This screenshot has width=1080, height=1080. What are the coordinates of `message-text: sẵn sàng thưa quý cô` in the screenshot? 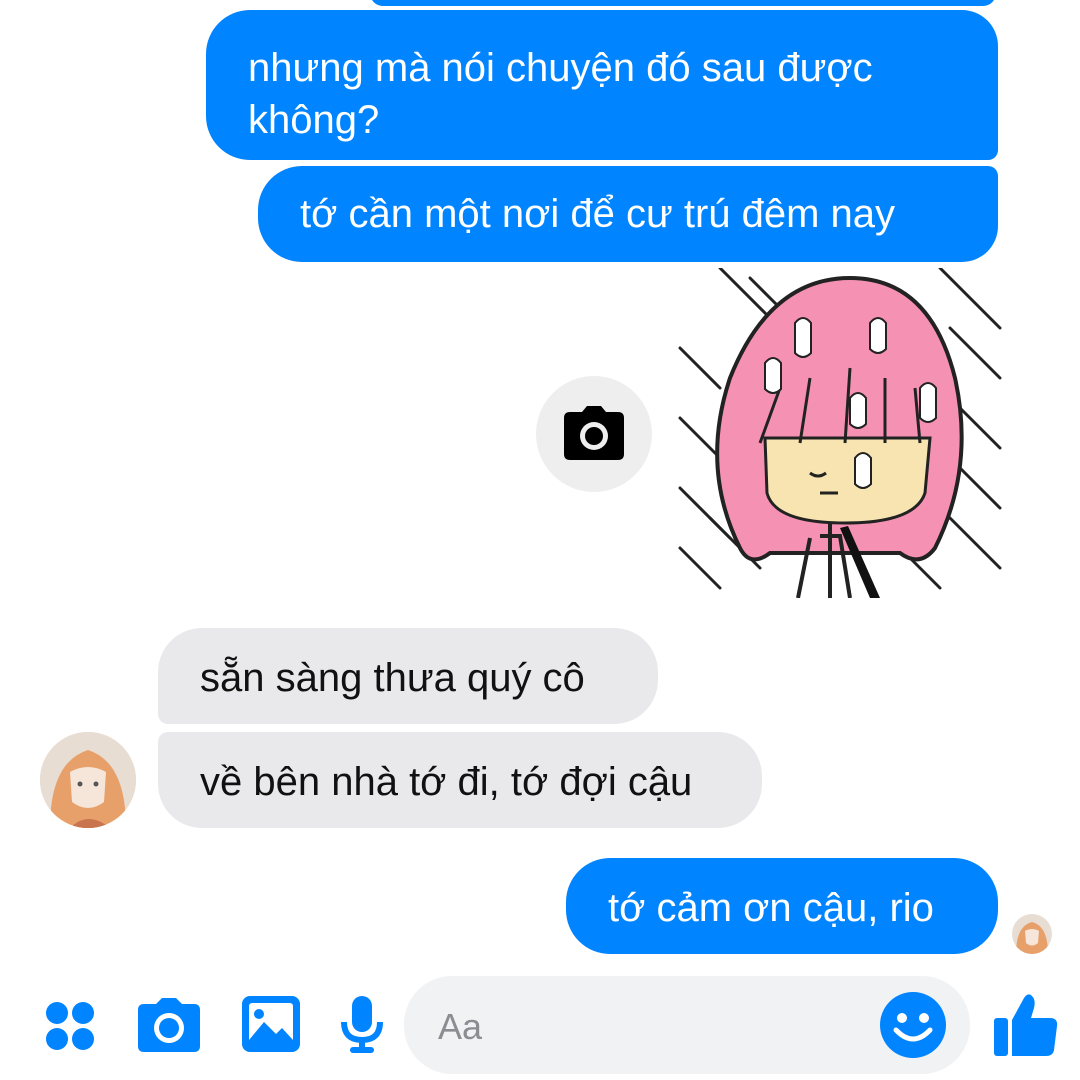 It's located at (392, 678).